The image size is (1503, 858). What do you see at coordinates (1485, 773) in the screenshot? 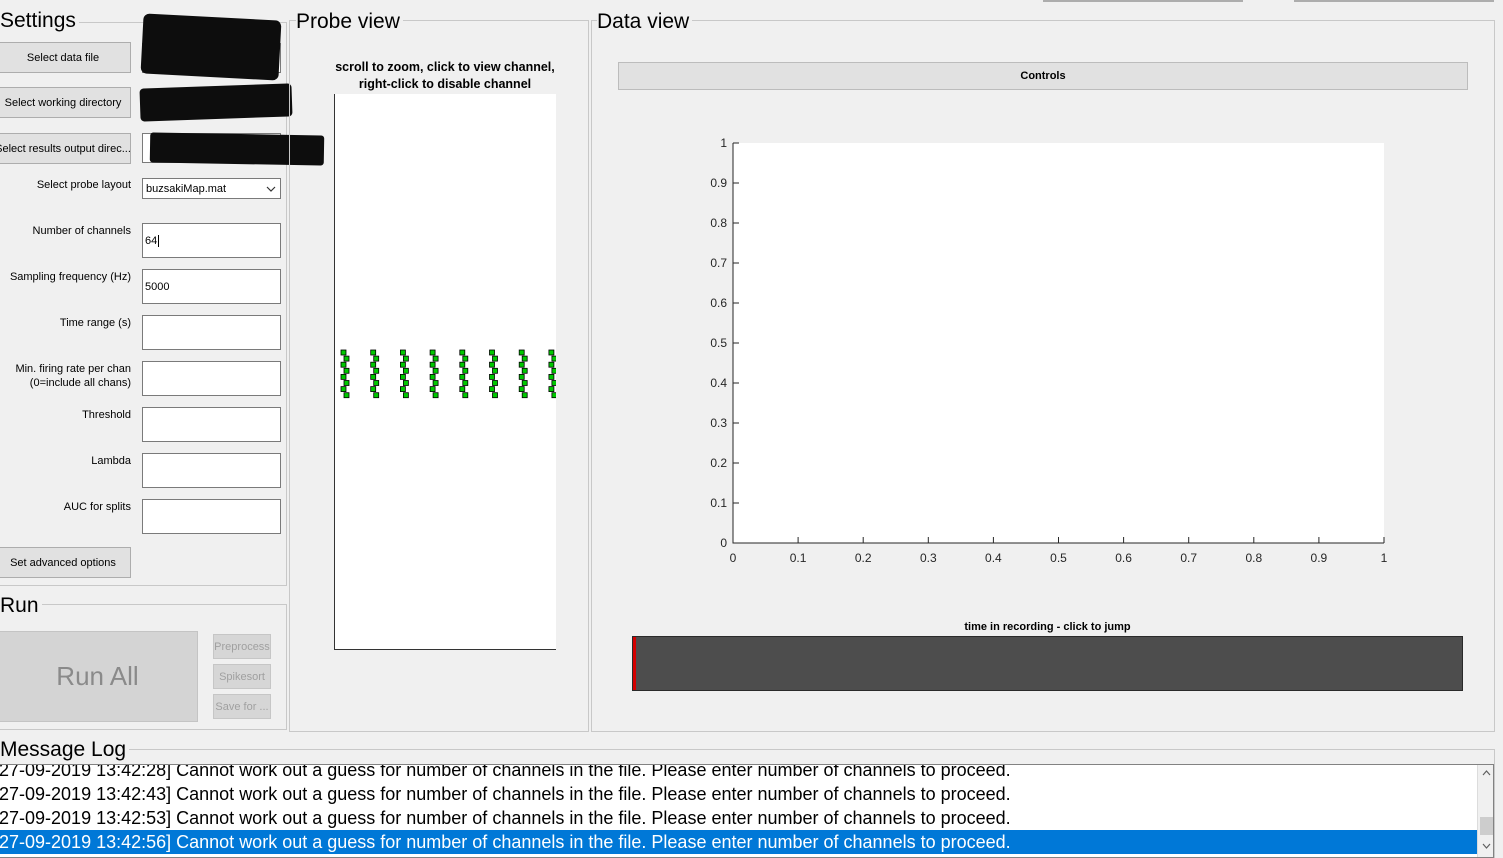
I see `scroll-up-icon` at bounding box center [1485, 773].